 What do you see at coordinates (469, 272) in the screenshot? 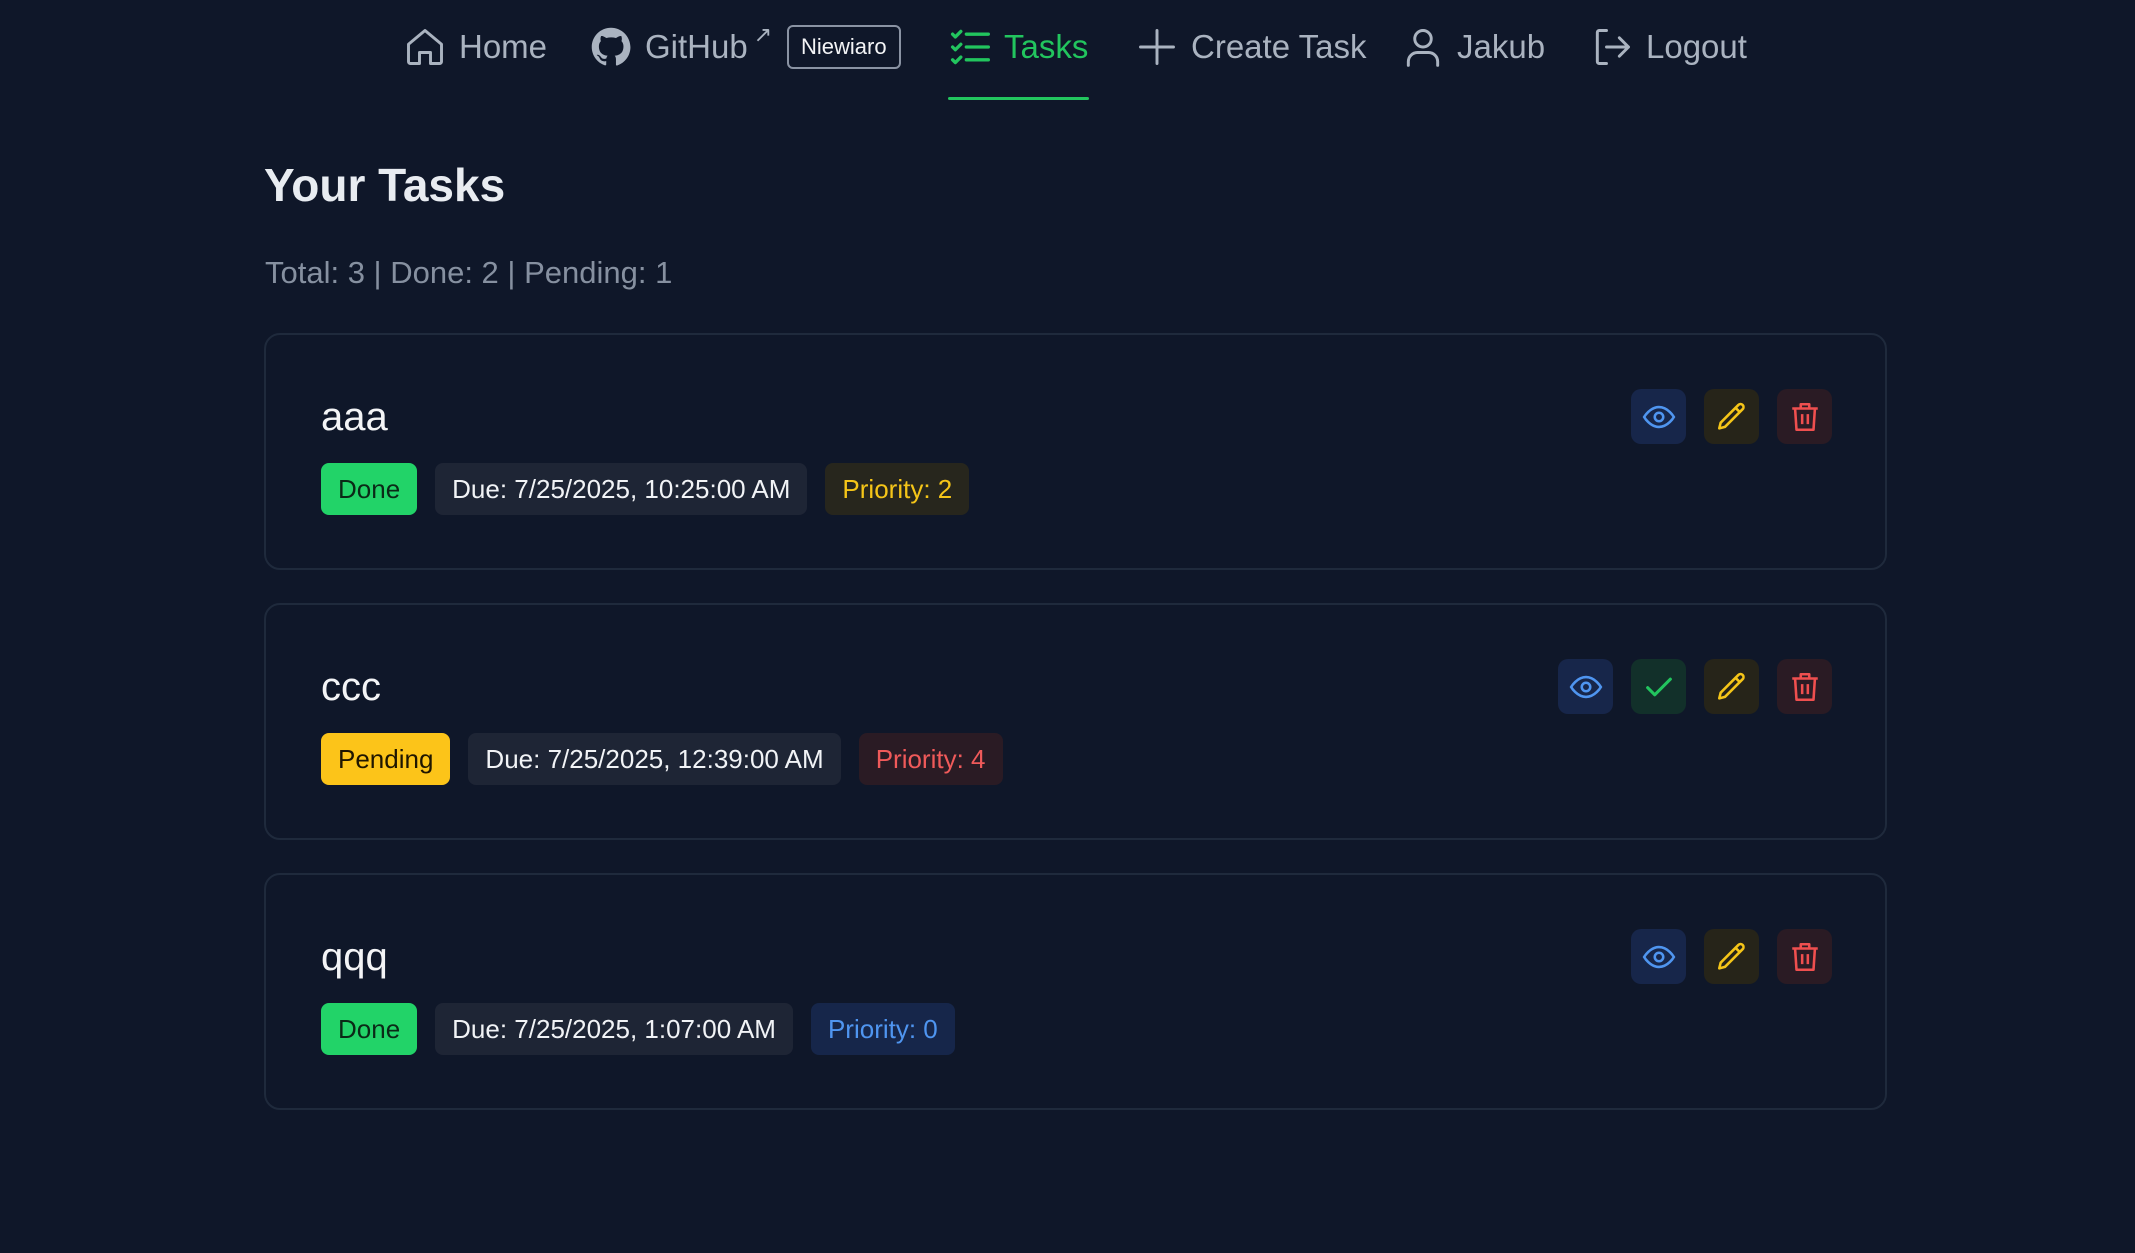
I see `task-stats: Total: 3 | Done: 2 | Pending: 1` at bounding box center [469, 272].